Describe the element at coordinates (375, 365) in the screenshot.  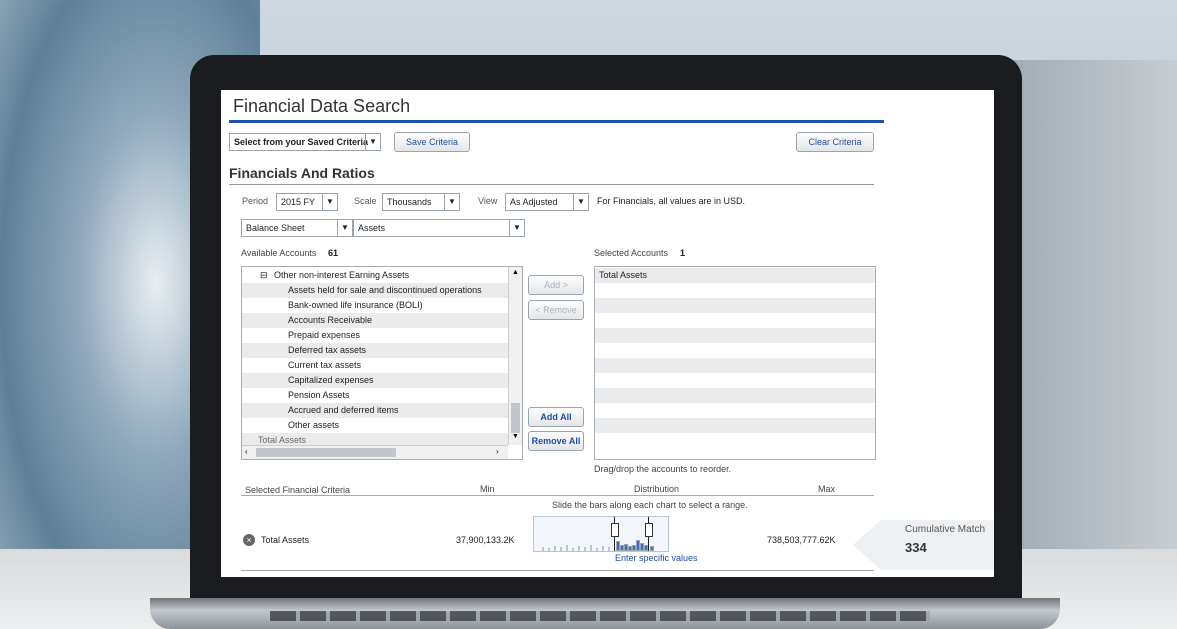
I see `list-item: Current tax assets` at that location.